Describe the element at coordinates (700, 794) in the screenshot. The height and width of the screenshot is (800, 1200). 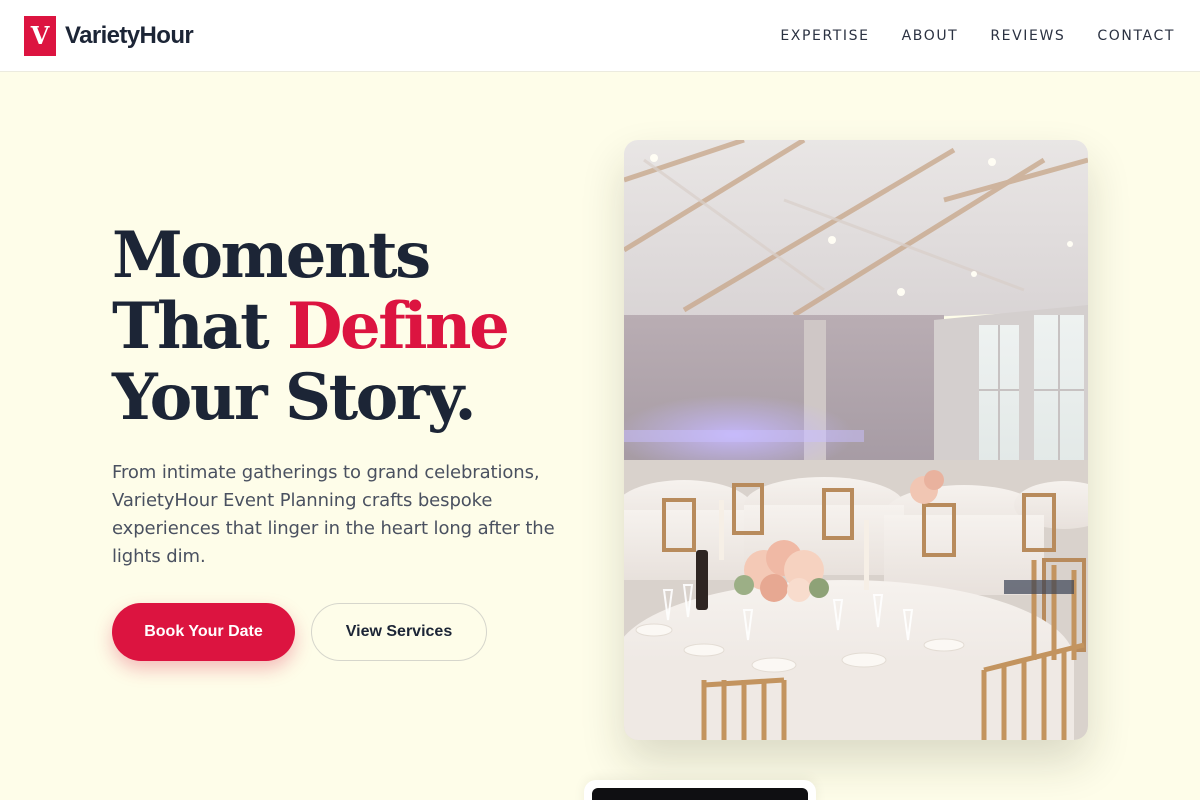
I see `bottom-media-preview` at that location.